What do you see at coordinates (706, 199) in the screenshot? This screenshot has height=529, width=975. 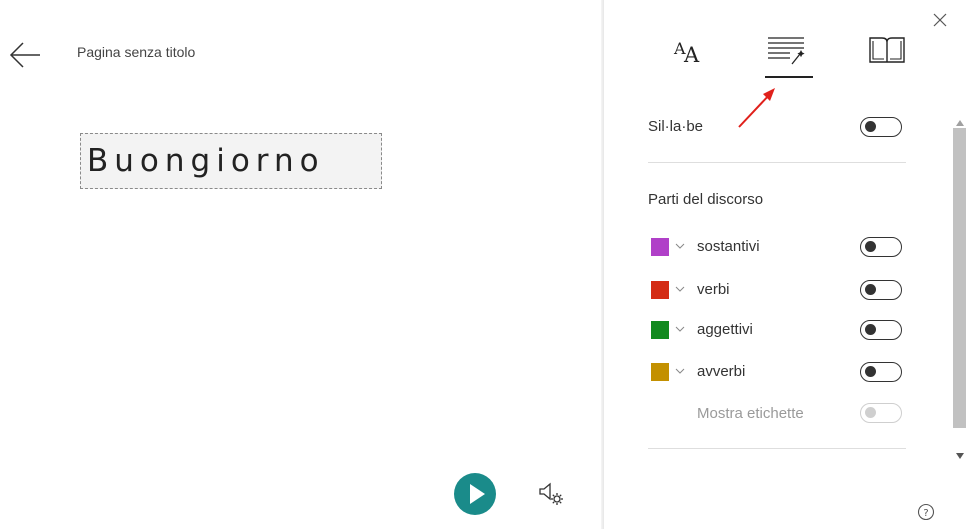 I see `parts-of-speech-heading: Parti del discorso` at bounding box center [706, 199].